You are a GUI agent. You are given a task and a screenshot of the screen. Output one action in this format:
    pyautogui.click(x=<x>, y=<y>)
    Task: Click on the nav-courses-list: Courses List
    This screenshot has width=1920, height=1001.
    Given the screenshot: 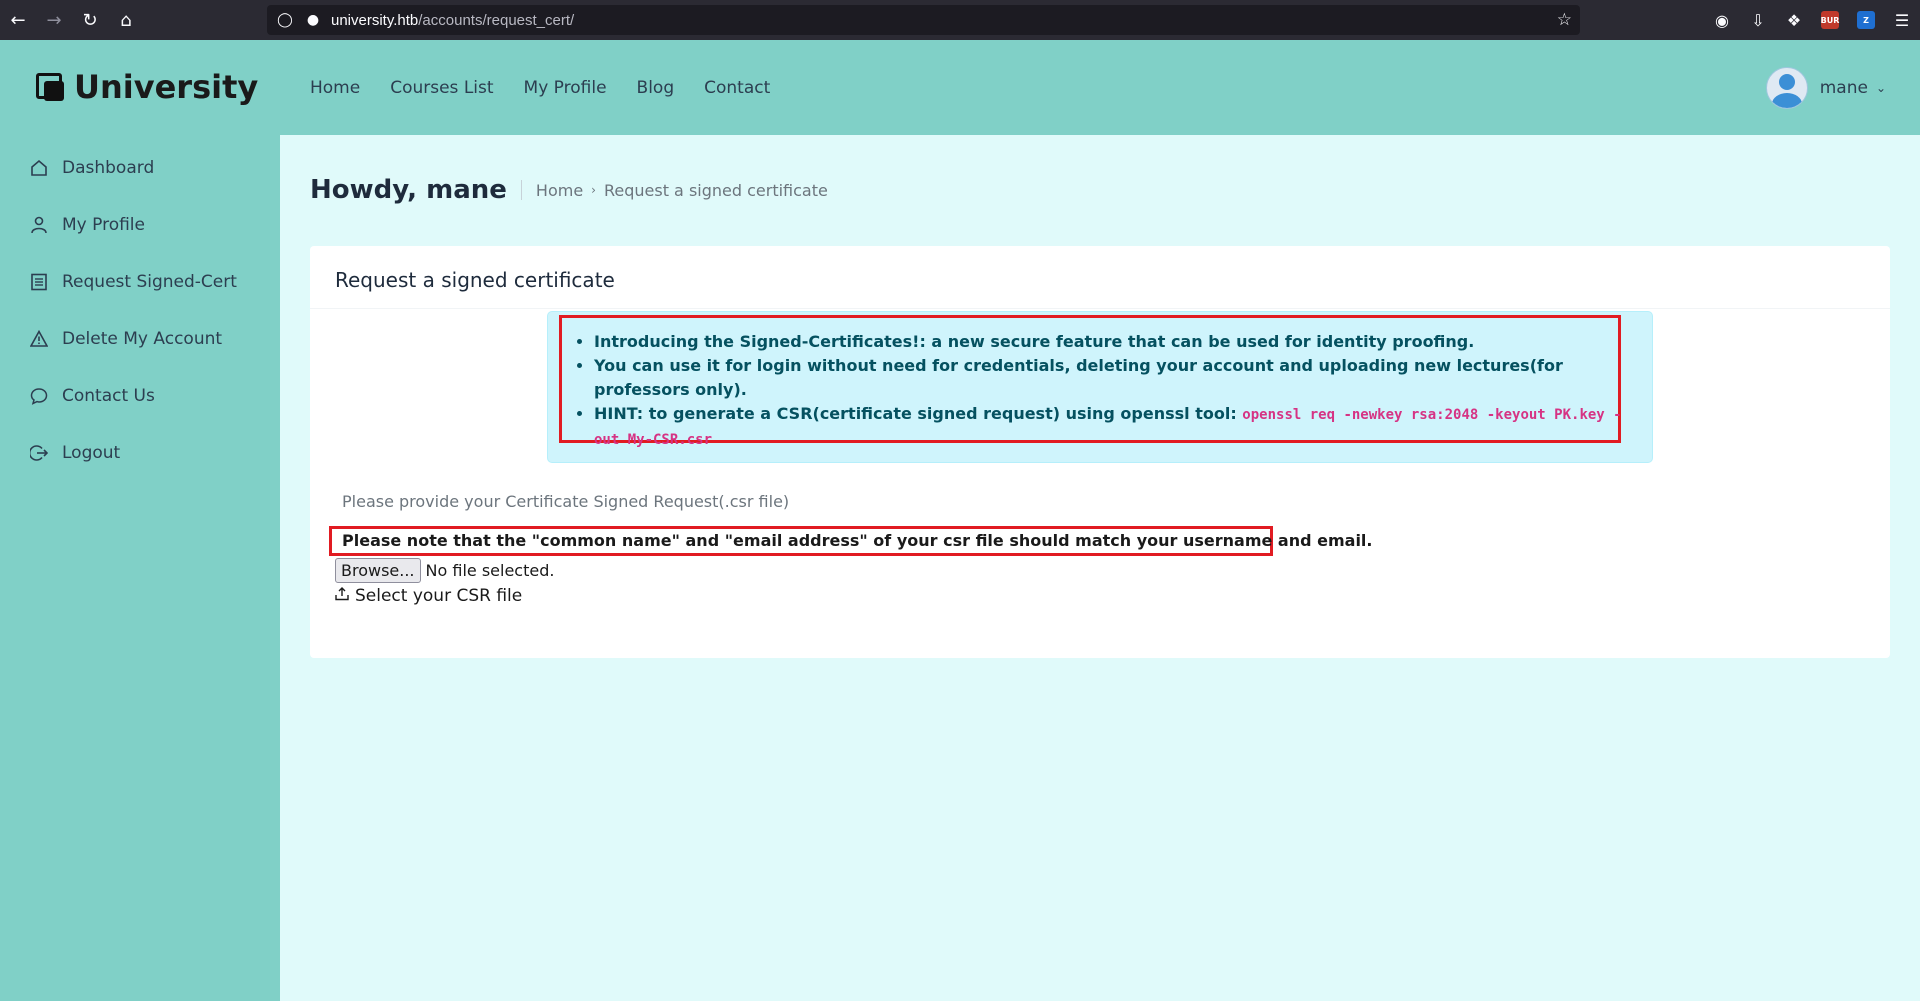 What is the action you would take?
    pyautogui.click(x=441, y=88)
    